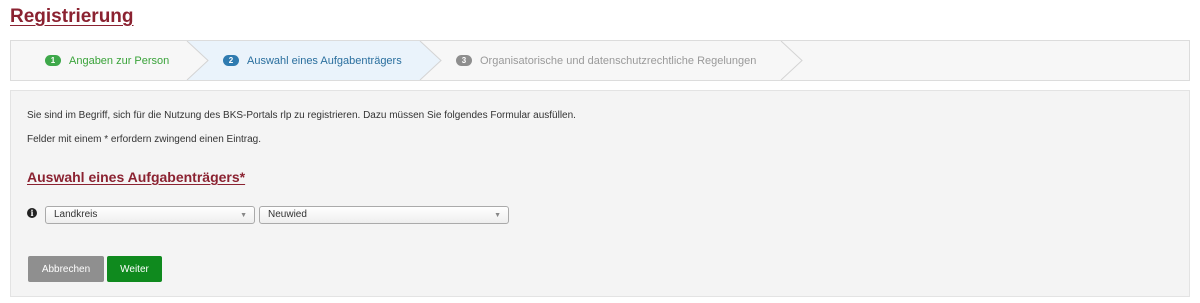  Describe the element at coordinates (76, 214) in the screenshot. I see `authority-type-value: Landkreis` at that location.